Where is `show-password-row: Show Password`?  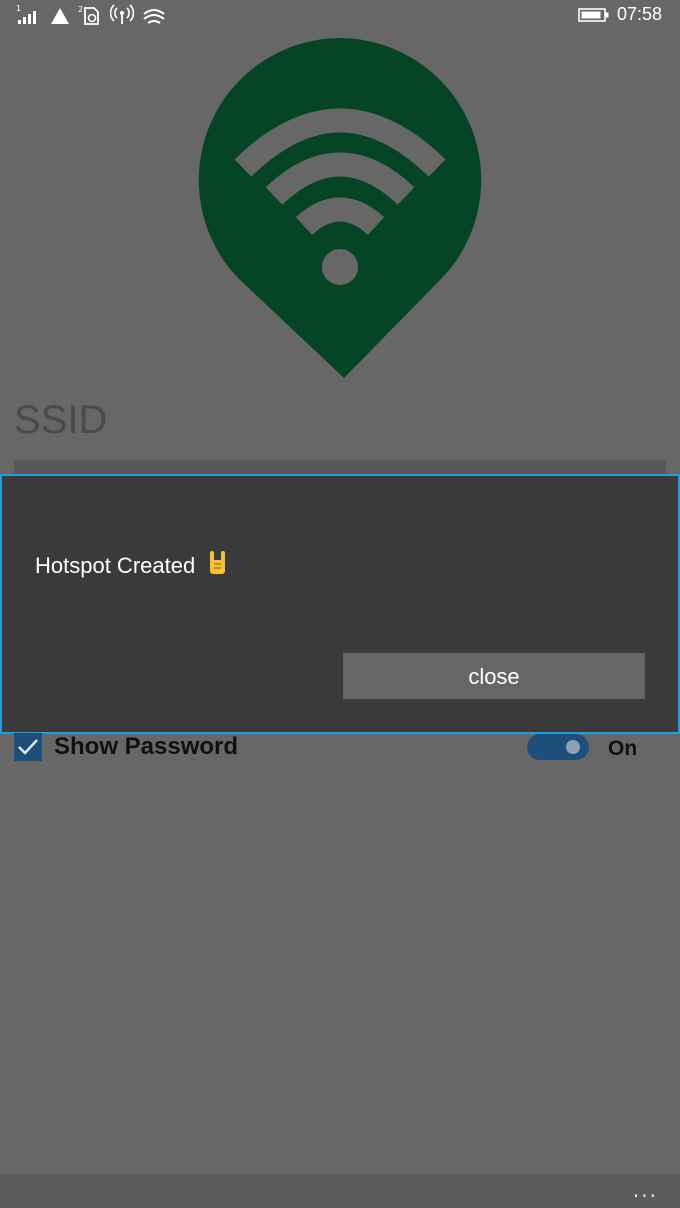 show-password-row: Show Password is located at coordinates (126, 747).